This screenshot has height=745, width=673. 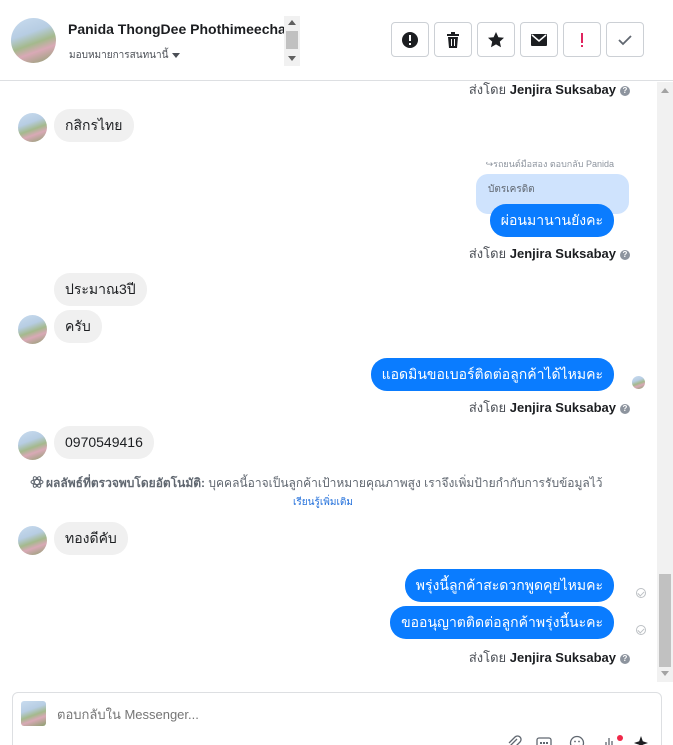 What do you see at coordinates (665, 382) in the screenshot?
I see `thread-scrollbar` at bounding box center [665, 382].